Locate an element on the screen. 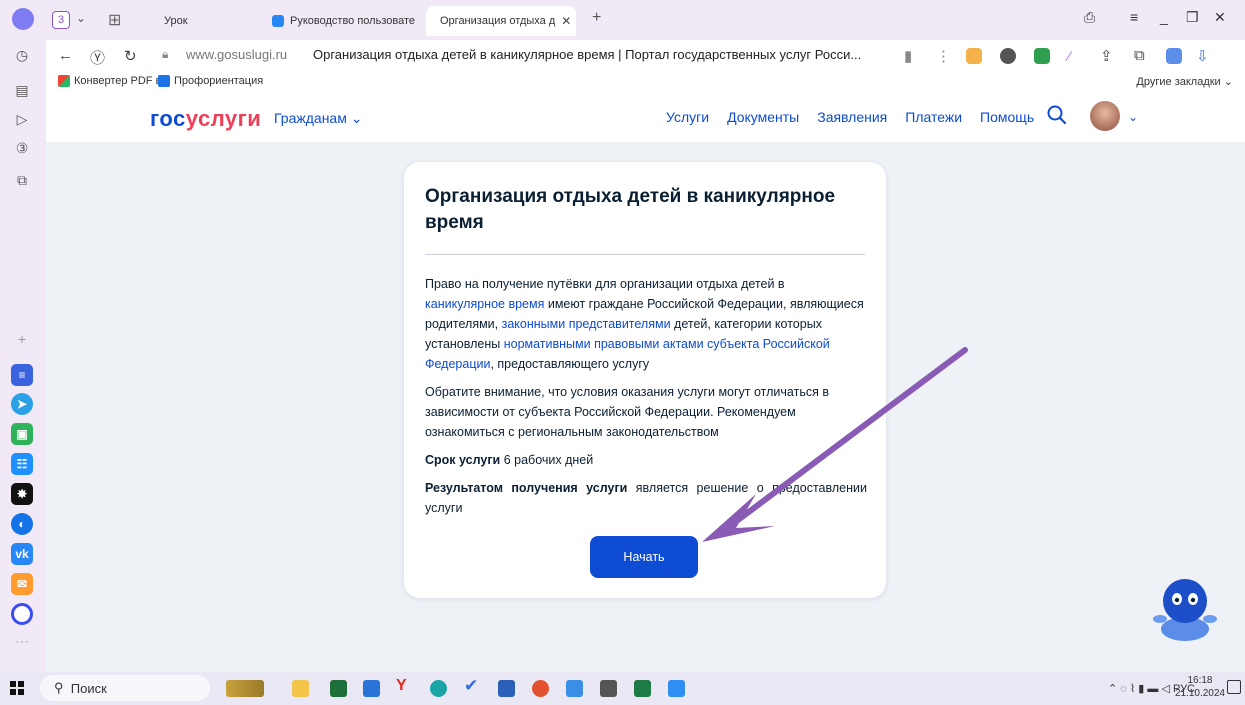 The image size is (1245, 705). start-button: Начать is located at coordinates (644, 557).